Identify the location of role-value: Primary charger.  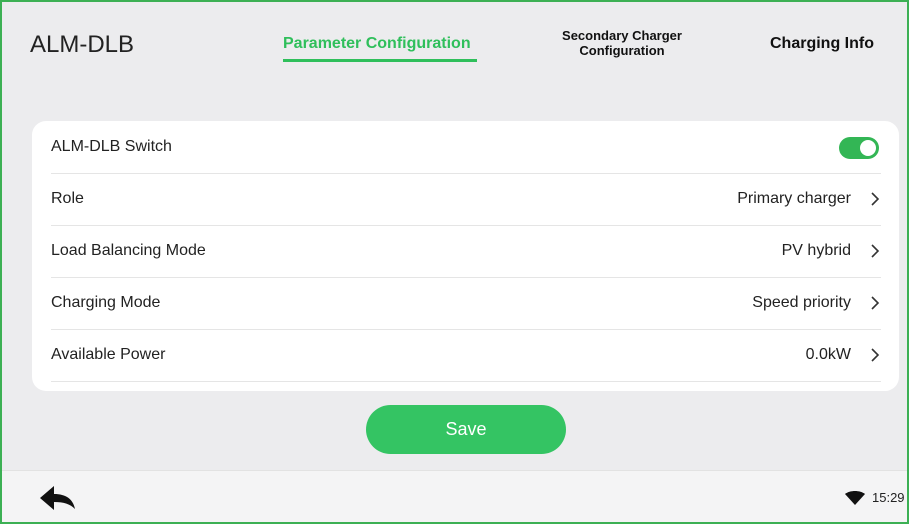
(794, 198).